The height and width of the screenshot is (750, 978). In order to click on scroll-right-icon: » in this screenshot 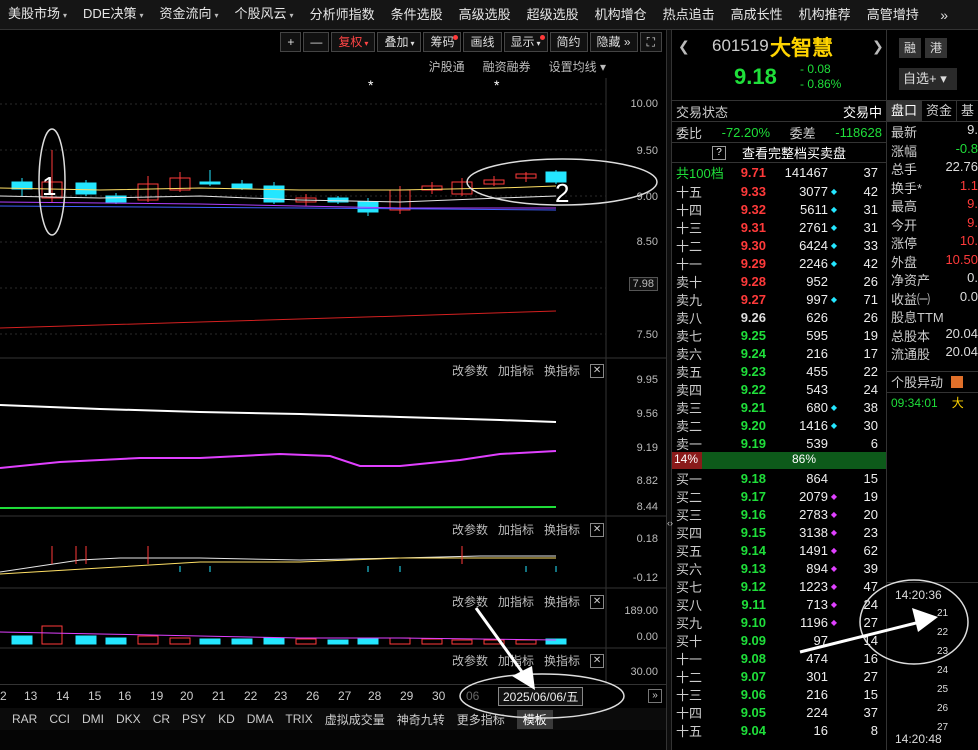, I will do `click(655, 696)`.